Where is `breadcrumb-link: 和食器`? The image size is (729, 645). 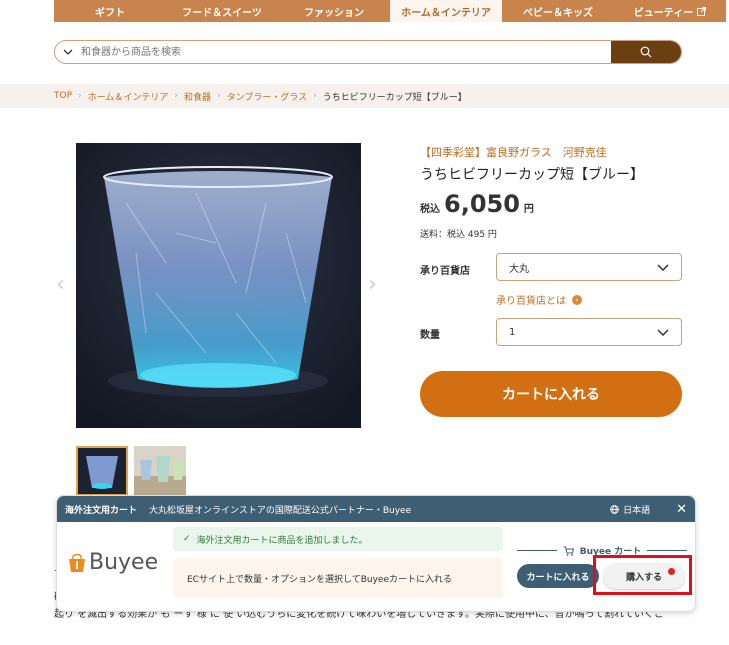 breadcrumb-link: 和食器 is located at coordinates (197, 96).